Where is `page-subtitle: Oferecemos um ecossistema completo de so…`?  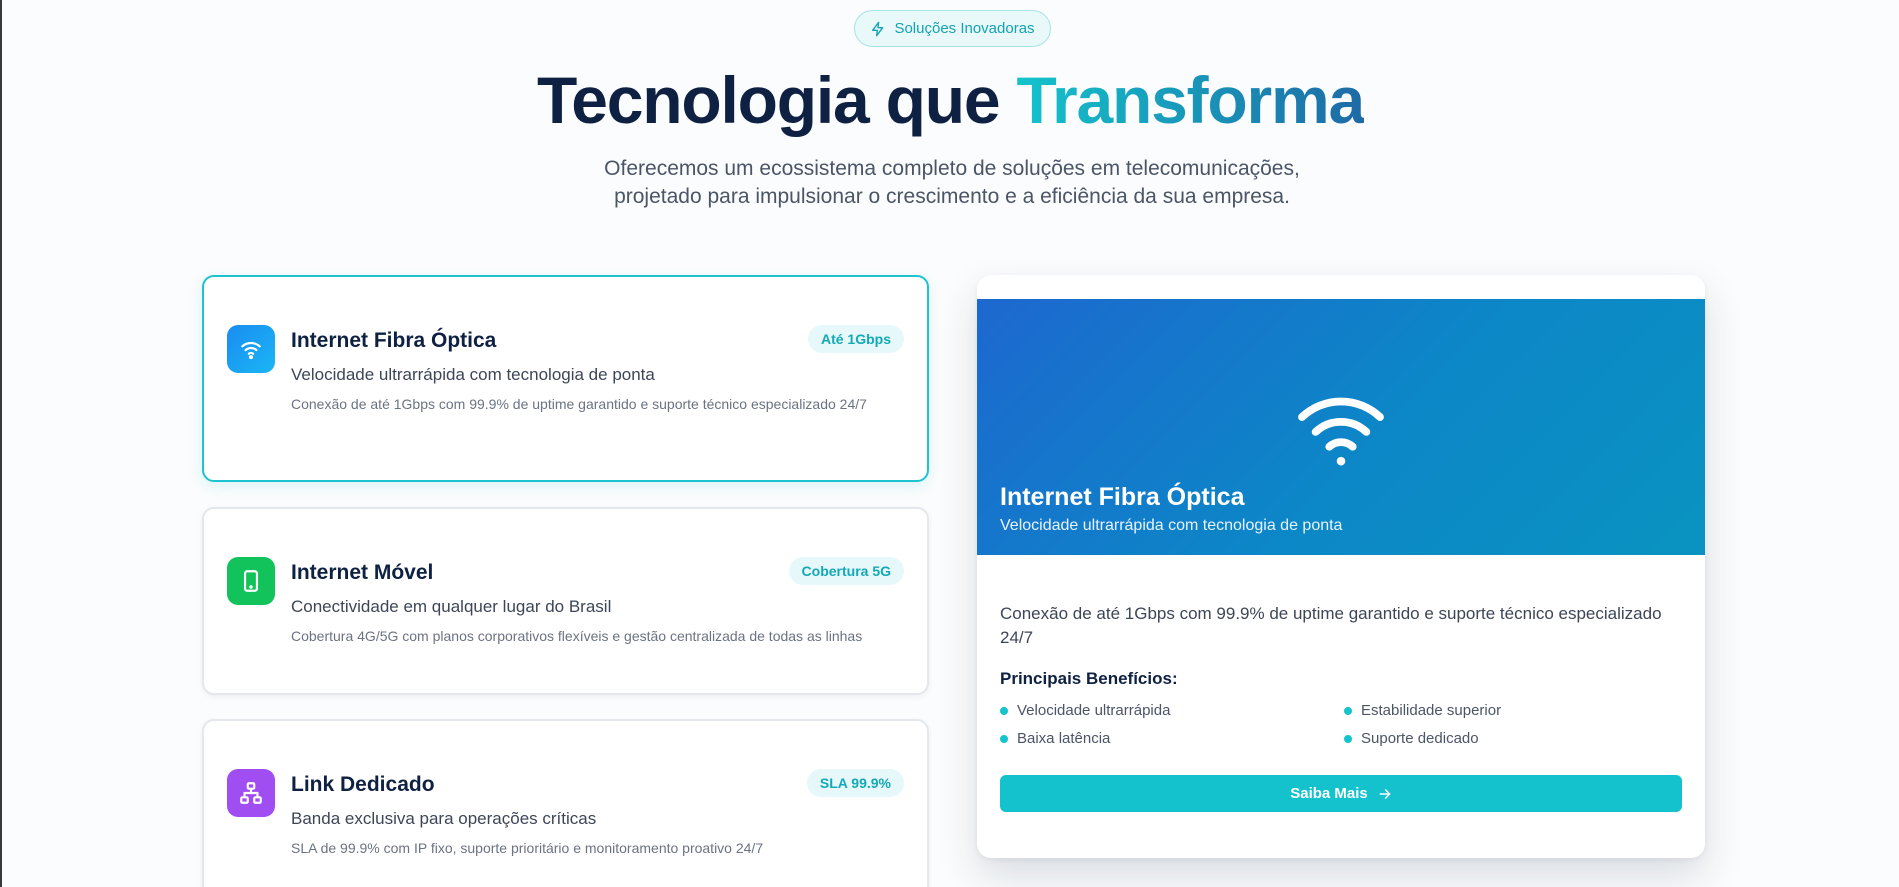 page-subtitle: Oferecemos um ecossistema completo de so… is located at coordinates (952, 183).